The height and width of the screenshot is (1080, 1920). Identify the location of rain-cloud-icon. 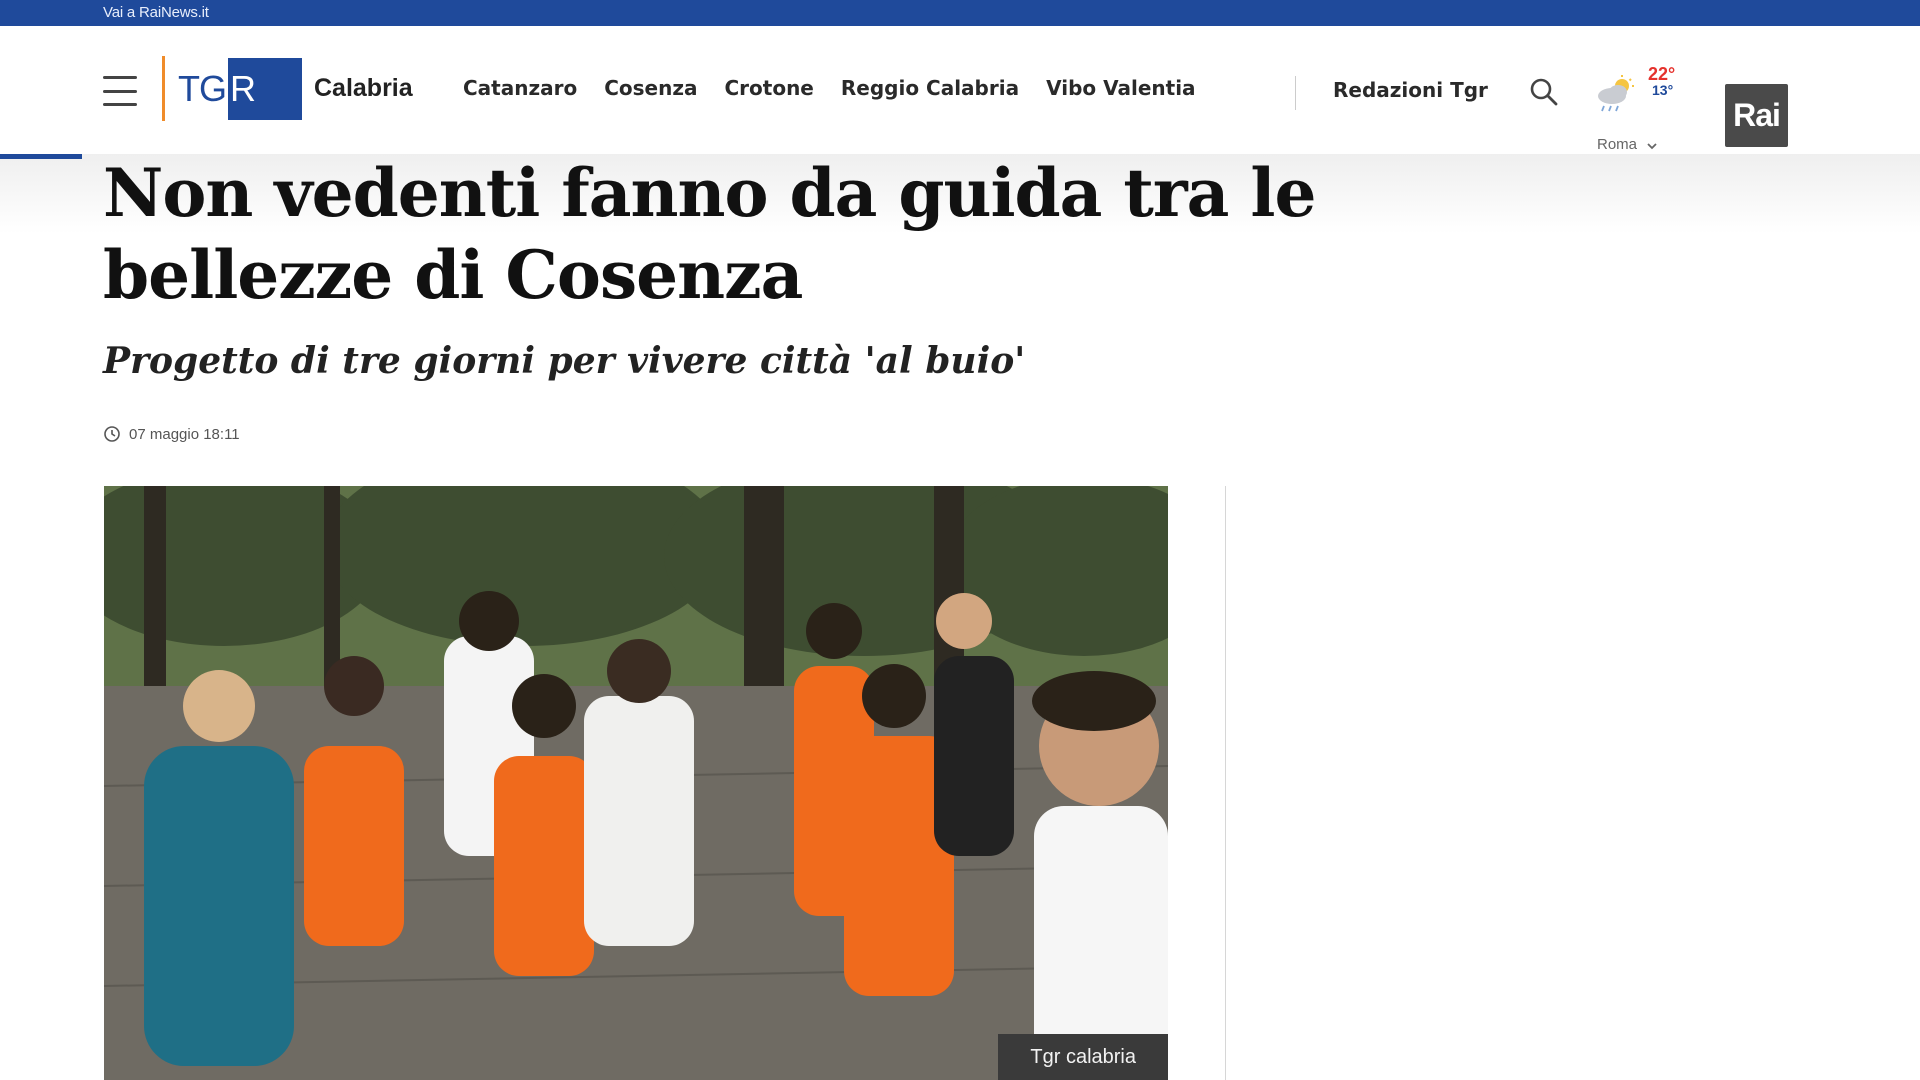
(1616, 93).